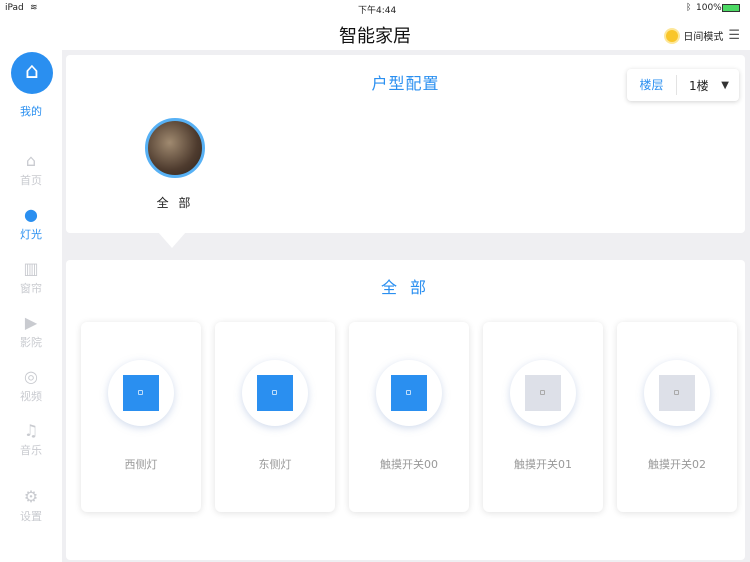 The image size is (750, 562). What do you see at coordinates (405, 287) in the screenshot?
I see `devices-title: 全 部` at bounding box center [405, 287].